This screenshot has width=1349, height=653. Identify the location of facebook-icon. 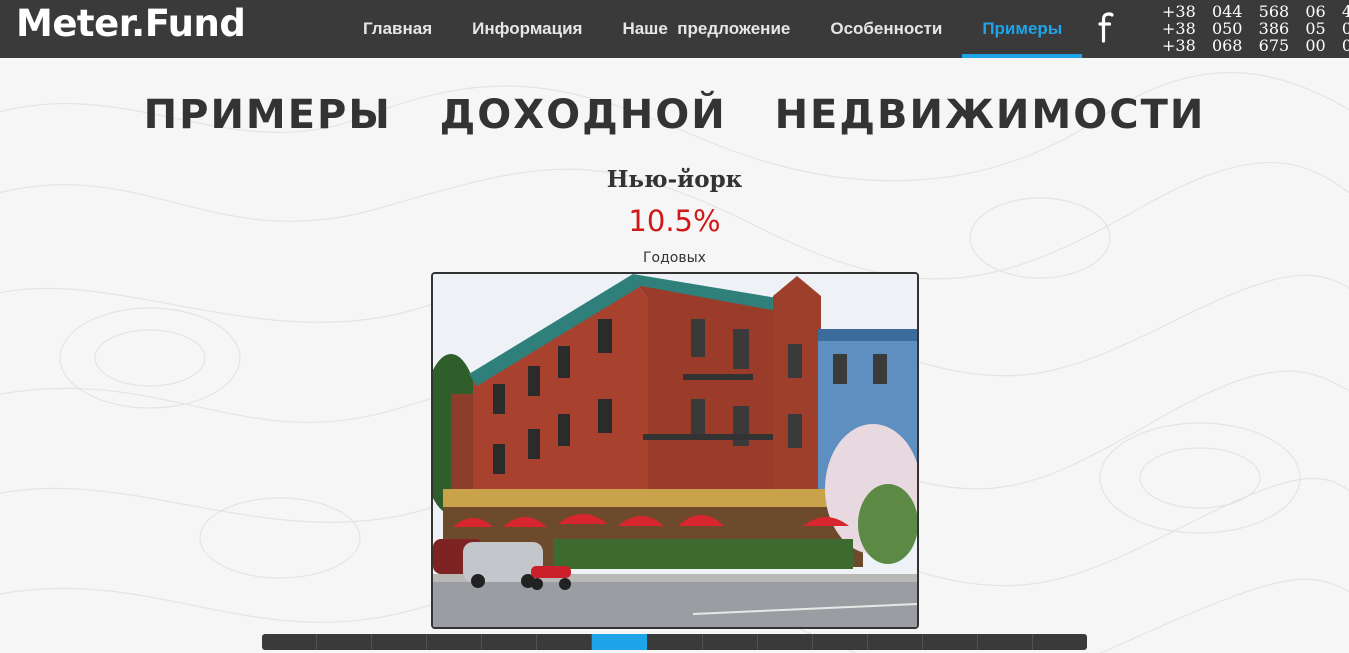
(1106, 27).